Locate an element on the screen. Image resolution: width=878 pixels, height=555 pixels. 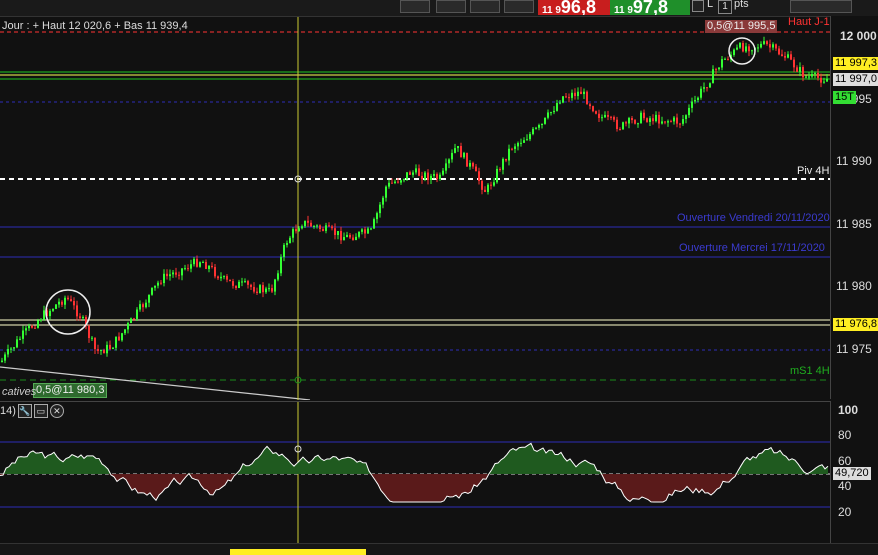
price-tick-11980: 11 980 is located at coordinates (854, 286).